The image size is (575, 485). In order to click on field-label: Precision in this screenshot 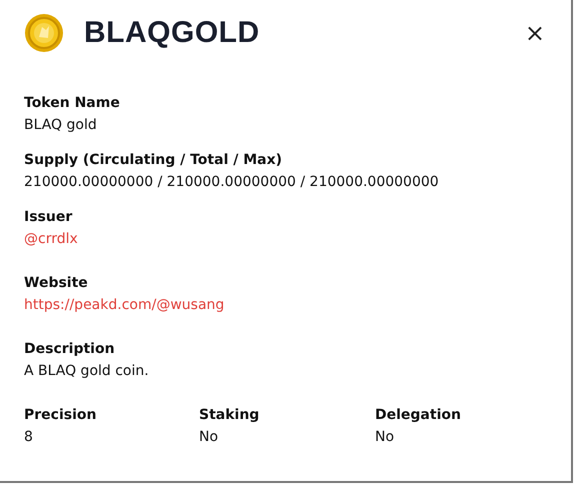, I will do `click(61, 415)`.